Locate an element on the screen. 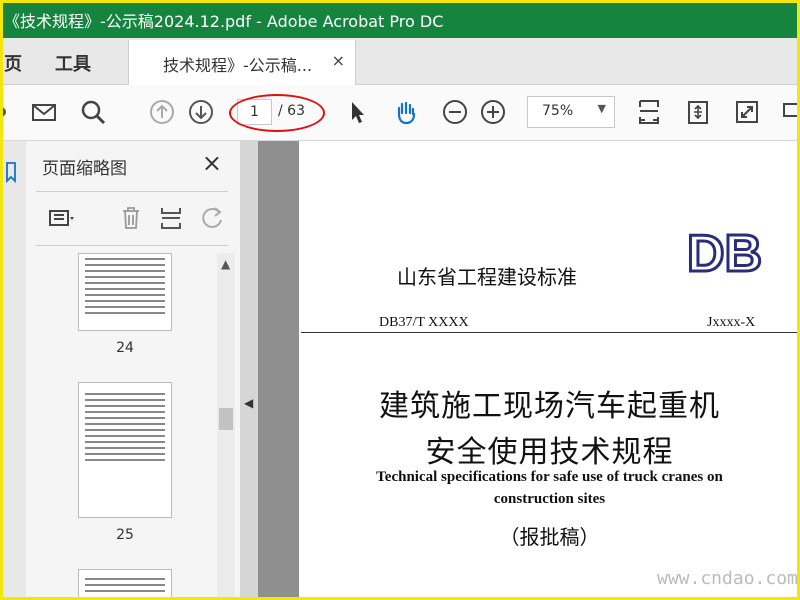  chevron-down-icon: ▼ is located at coordinates (601, 108).